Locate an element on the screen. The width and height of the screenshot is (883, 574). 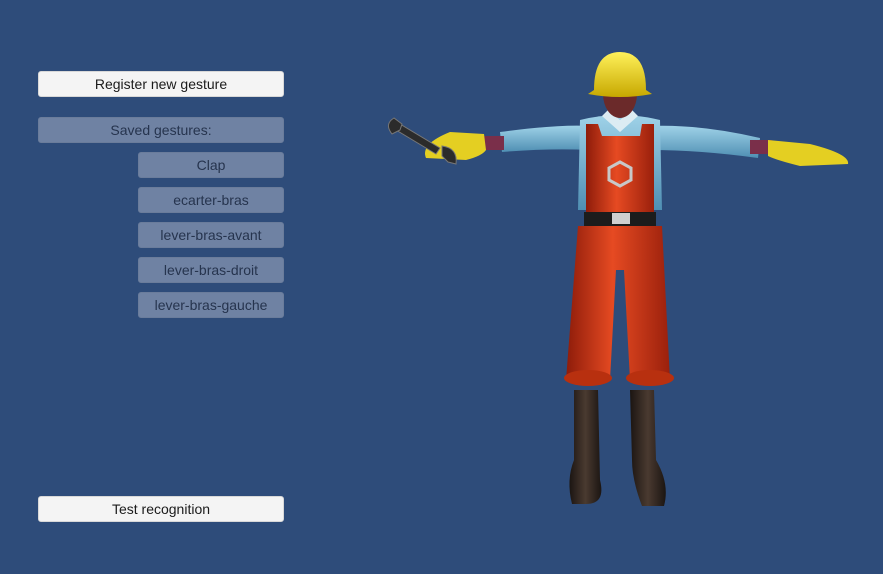
pants is located at coordinates (618, 303).